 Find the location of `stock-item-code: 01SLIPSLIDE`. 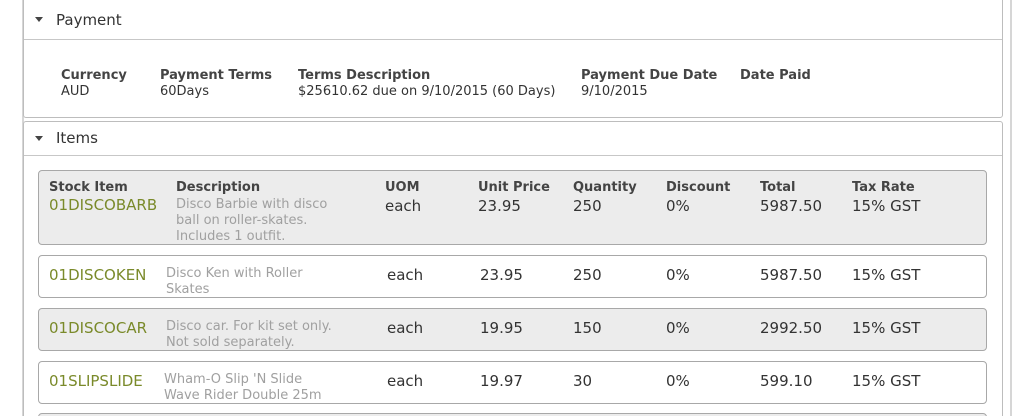

stock-item-code: 01SLIPSLIDE is located at coordinates (96, 381).